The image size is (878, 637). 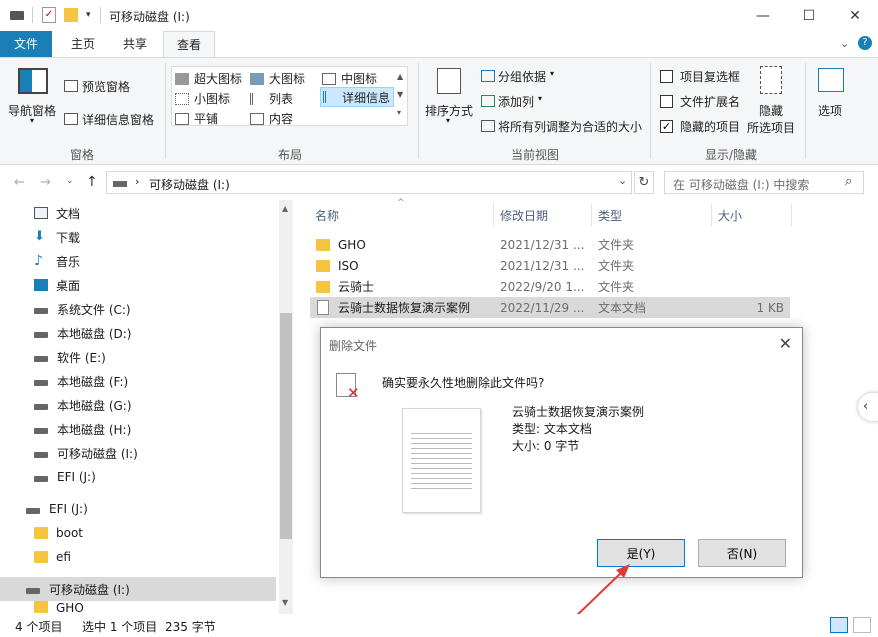 What do you see at coordinates (550, 265) in the screenshot?
I see `file-row: ISO 2021/12/31 ... 文件夹` at bounding box center [550, 265].